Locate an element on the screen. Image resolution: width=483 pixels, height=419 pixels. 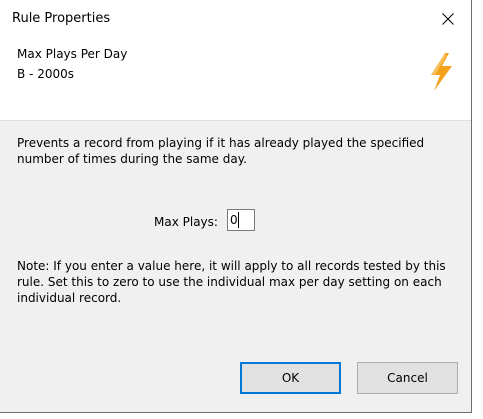
title-bar: Rule Properties is located at coordinates (235, 19).